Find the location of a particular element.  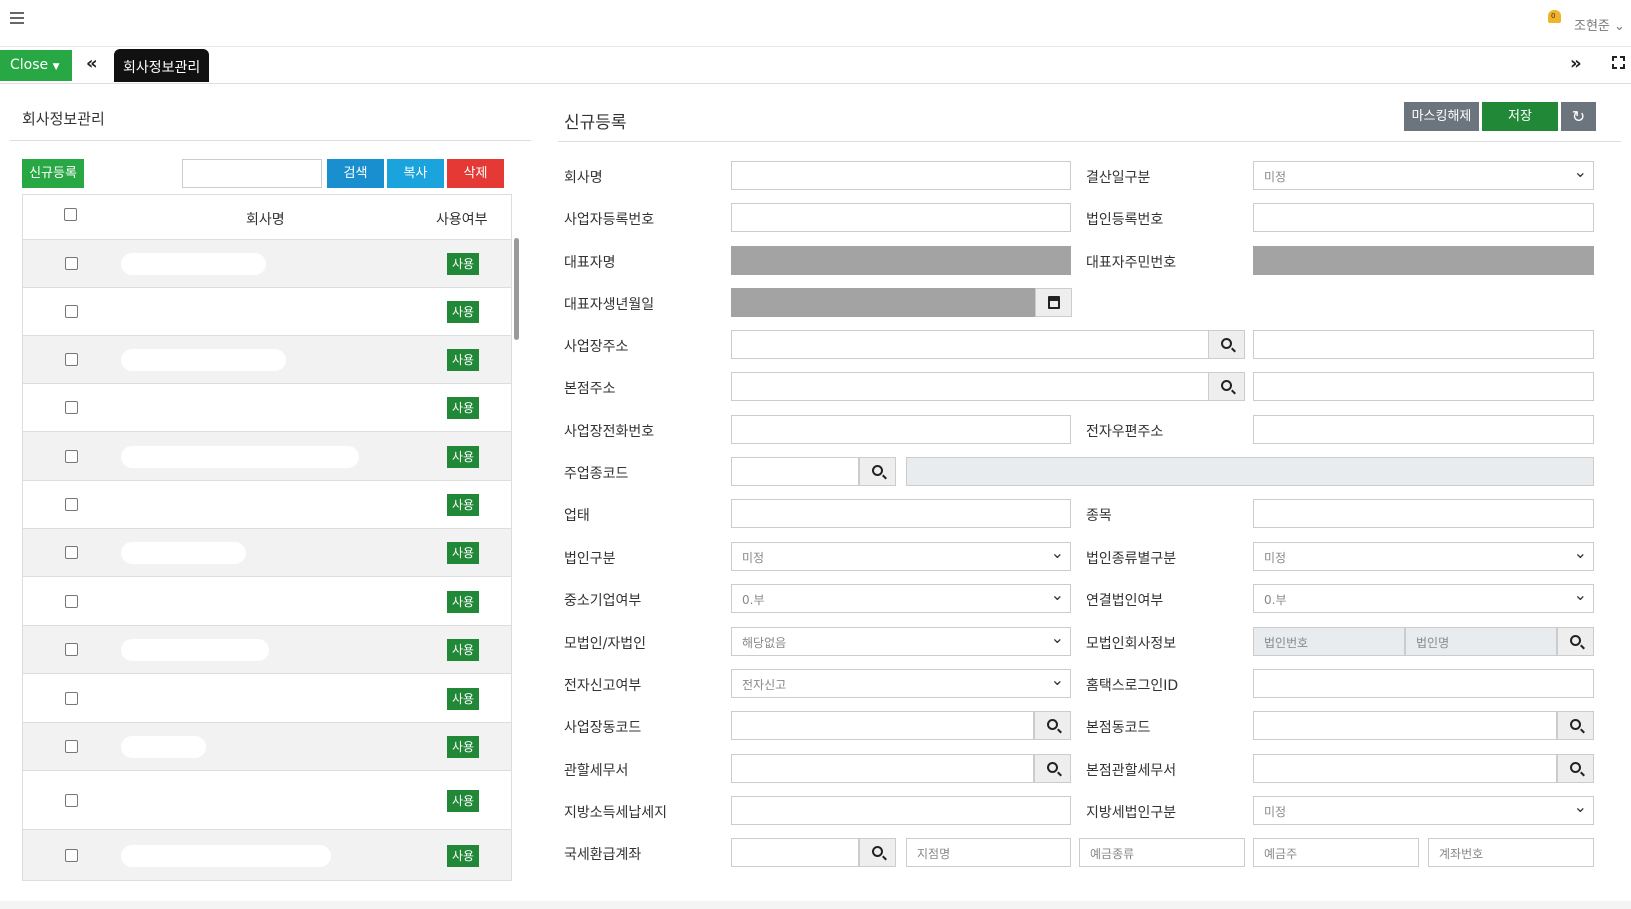

hq-address-detail-field is located at coordinates (1423, 386).